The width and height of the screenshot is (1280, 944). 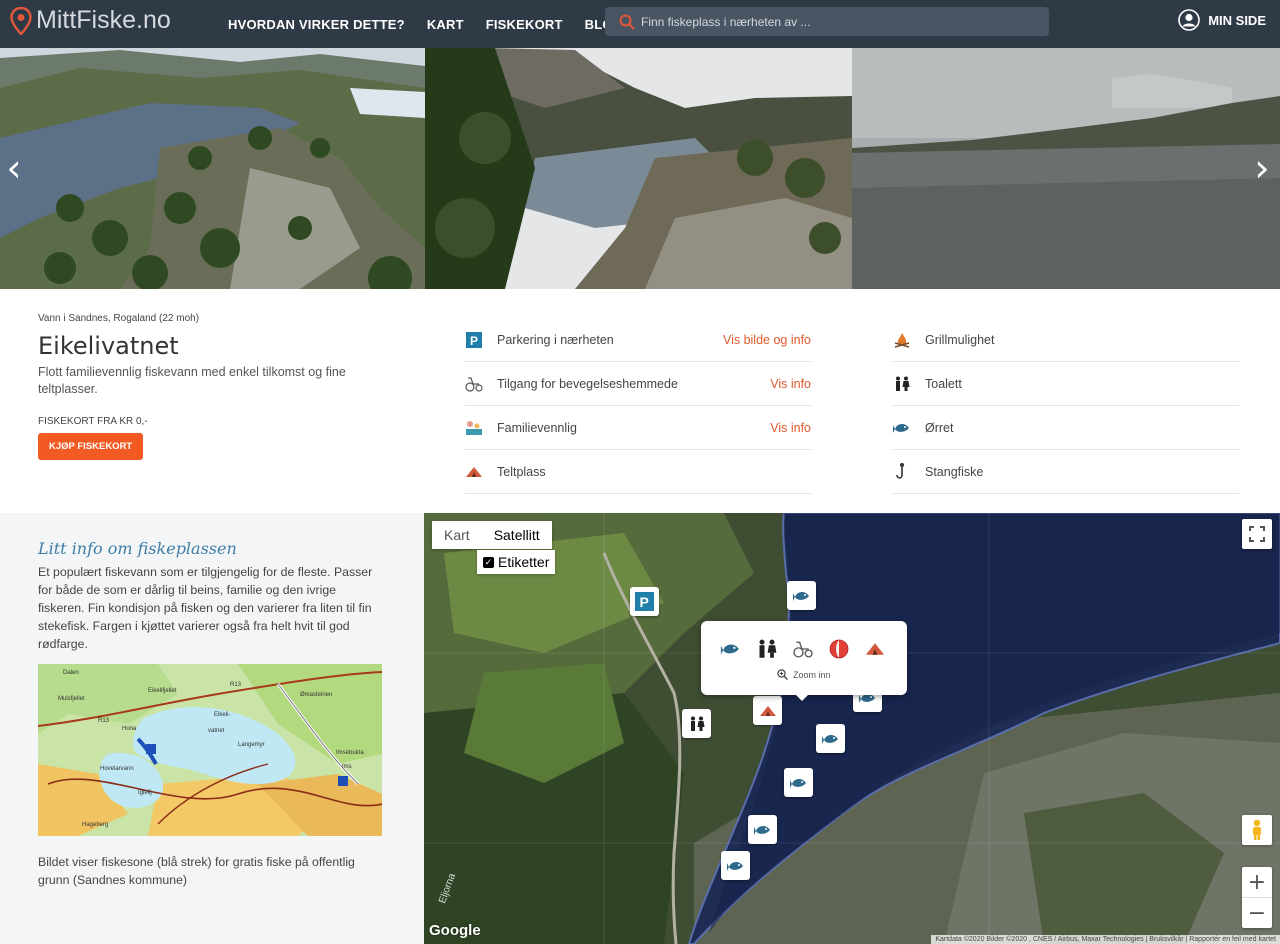 I want to click on feature-label: Familievennlig, so click(x=537, y=427).